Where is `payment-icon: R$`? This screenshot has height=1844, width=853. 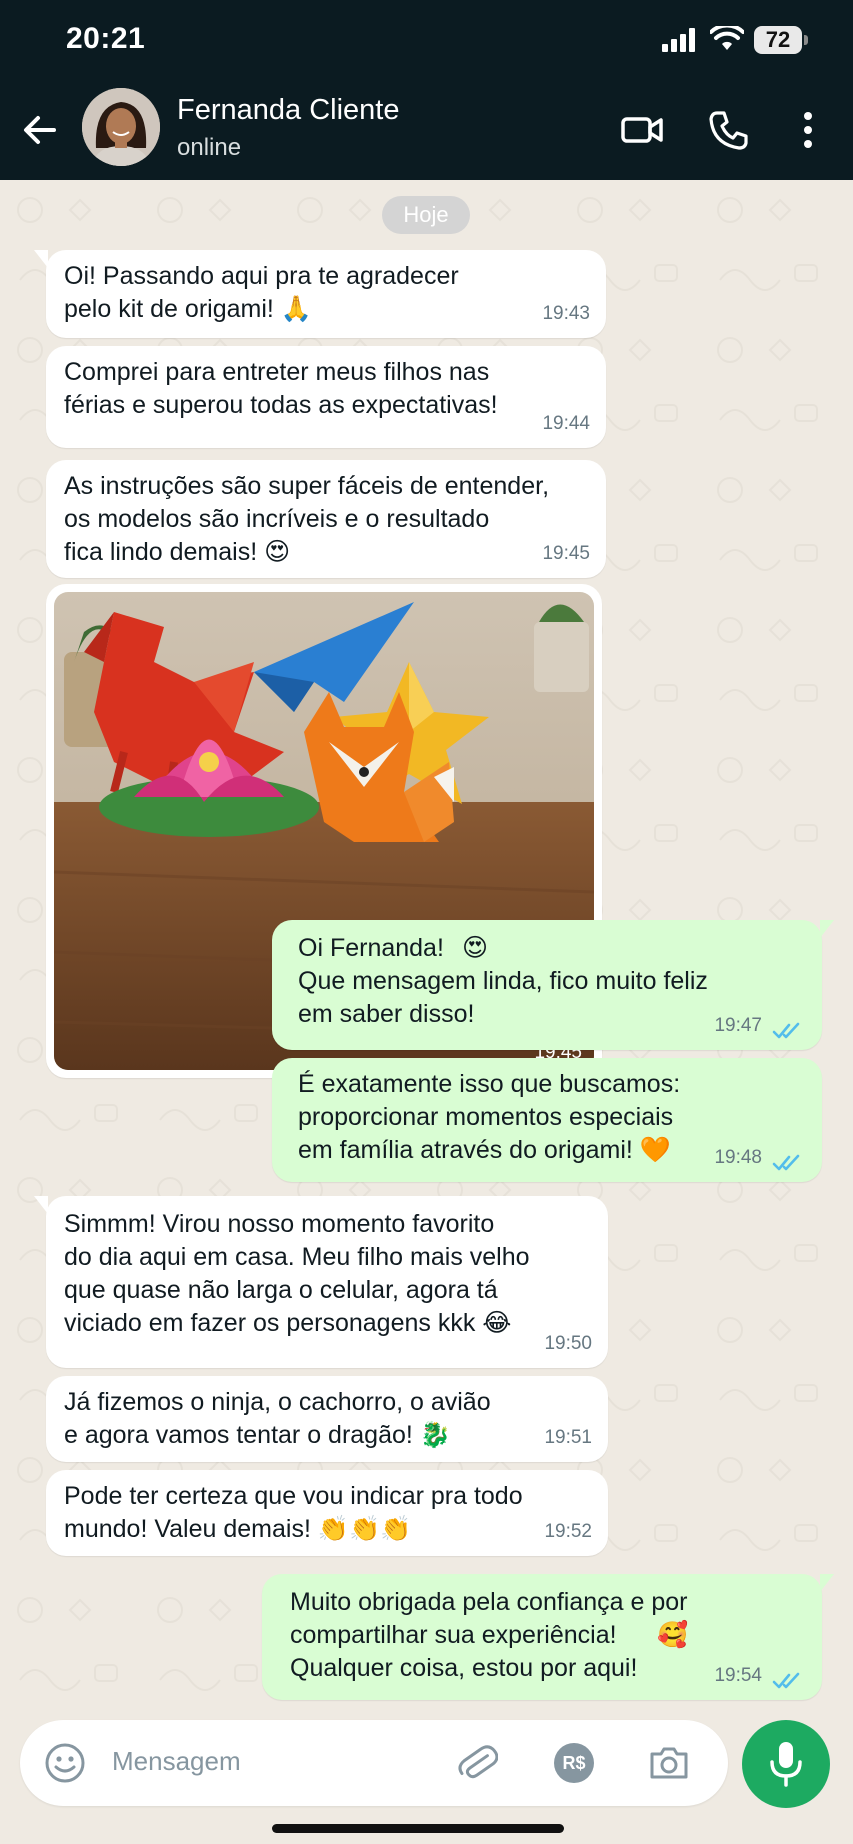
payment-icon: R$ is located at coordinates (574, 1763).